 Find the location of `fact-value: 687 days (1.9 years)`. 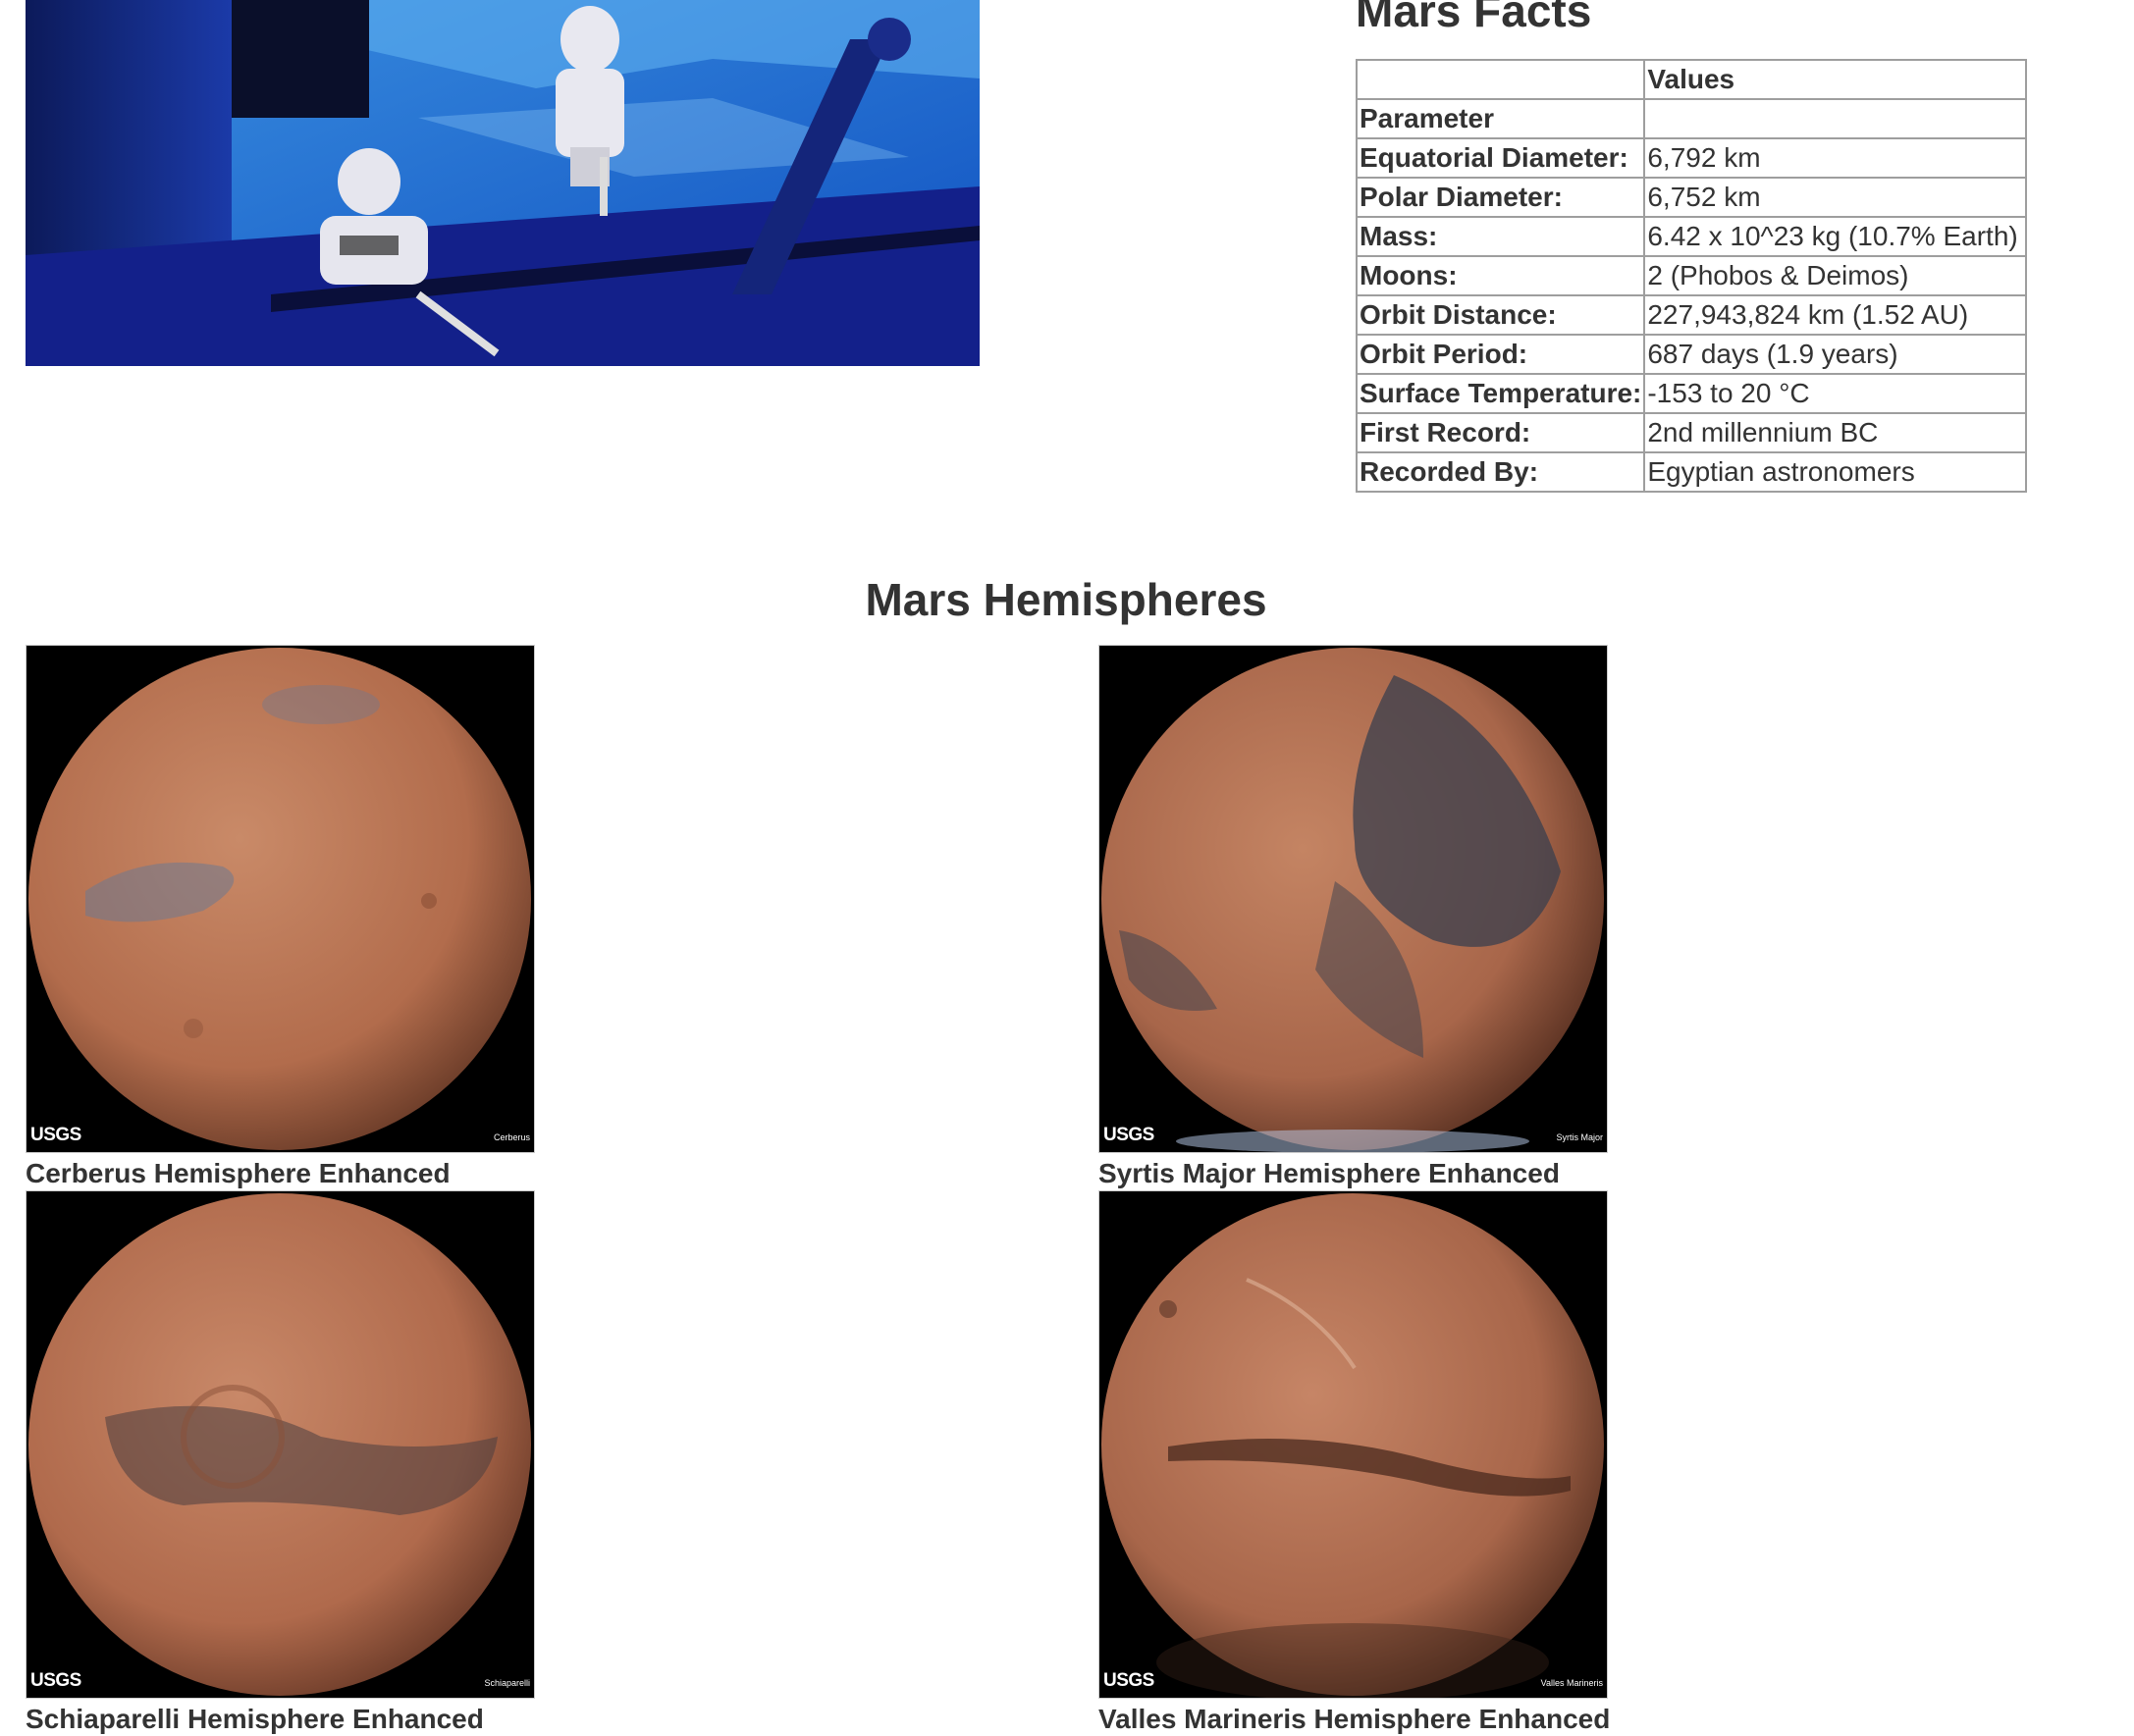

fact-value: 687 days (1.9 years) is located at coordinates (1835, 354).